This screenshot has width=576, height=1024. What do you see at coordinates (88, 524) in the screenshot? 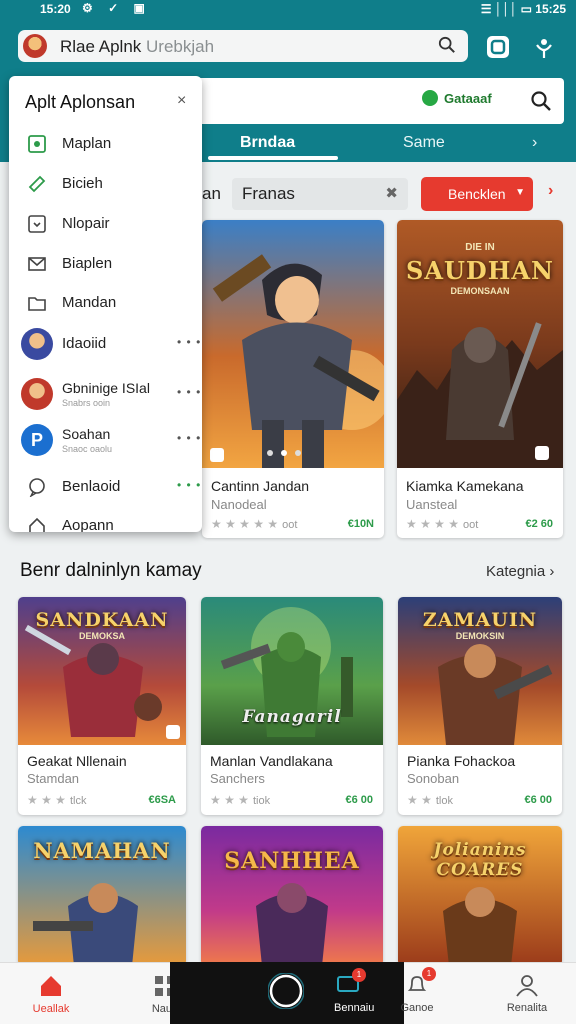
I see `drawer-item-label: Aopann` at bounding box center [88, 524].